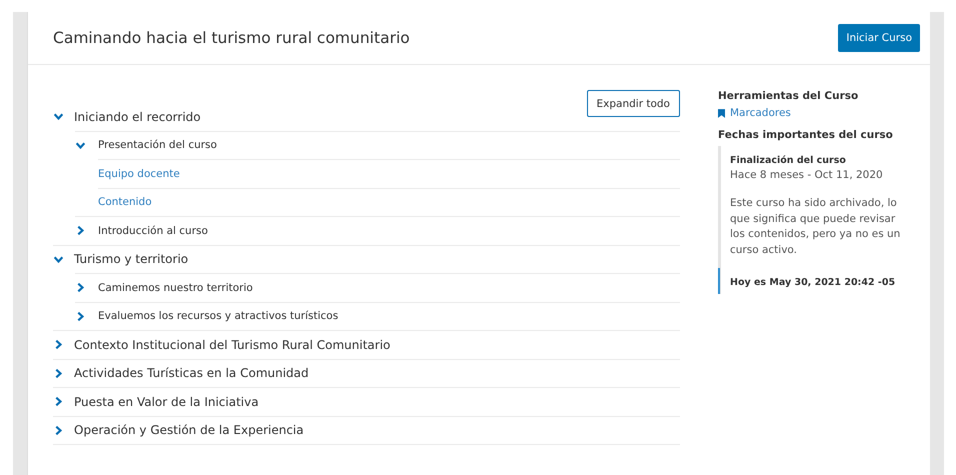  Describe the element at coordinates (125, 202) in the screenshot. I see `unit-link: Contenido` at that location.